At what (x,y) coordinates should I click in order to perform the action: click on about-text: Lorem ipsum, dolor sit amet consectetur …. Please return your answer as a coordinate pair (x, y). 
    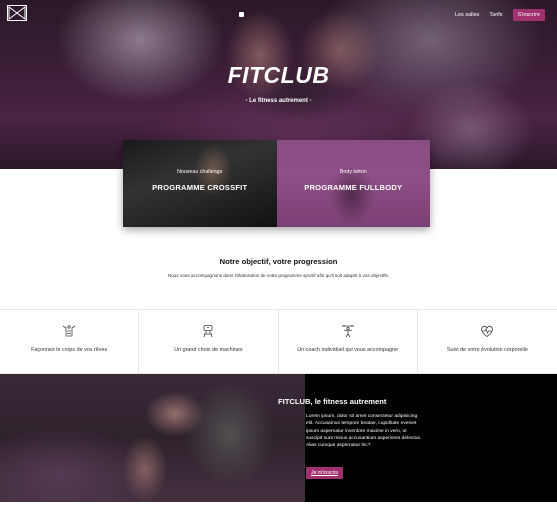
    Looking at the image, I should click on (364, 431).